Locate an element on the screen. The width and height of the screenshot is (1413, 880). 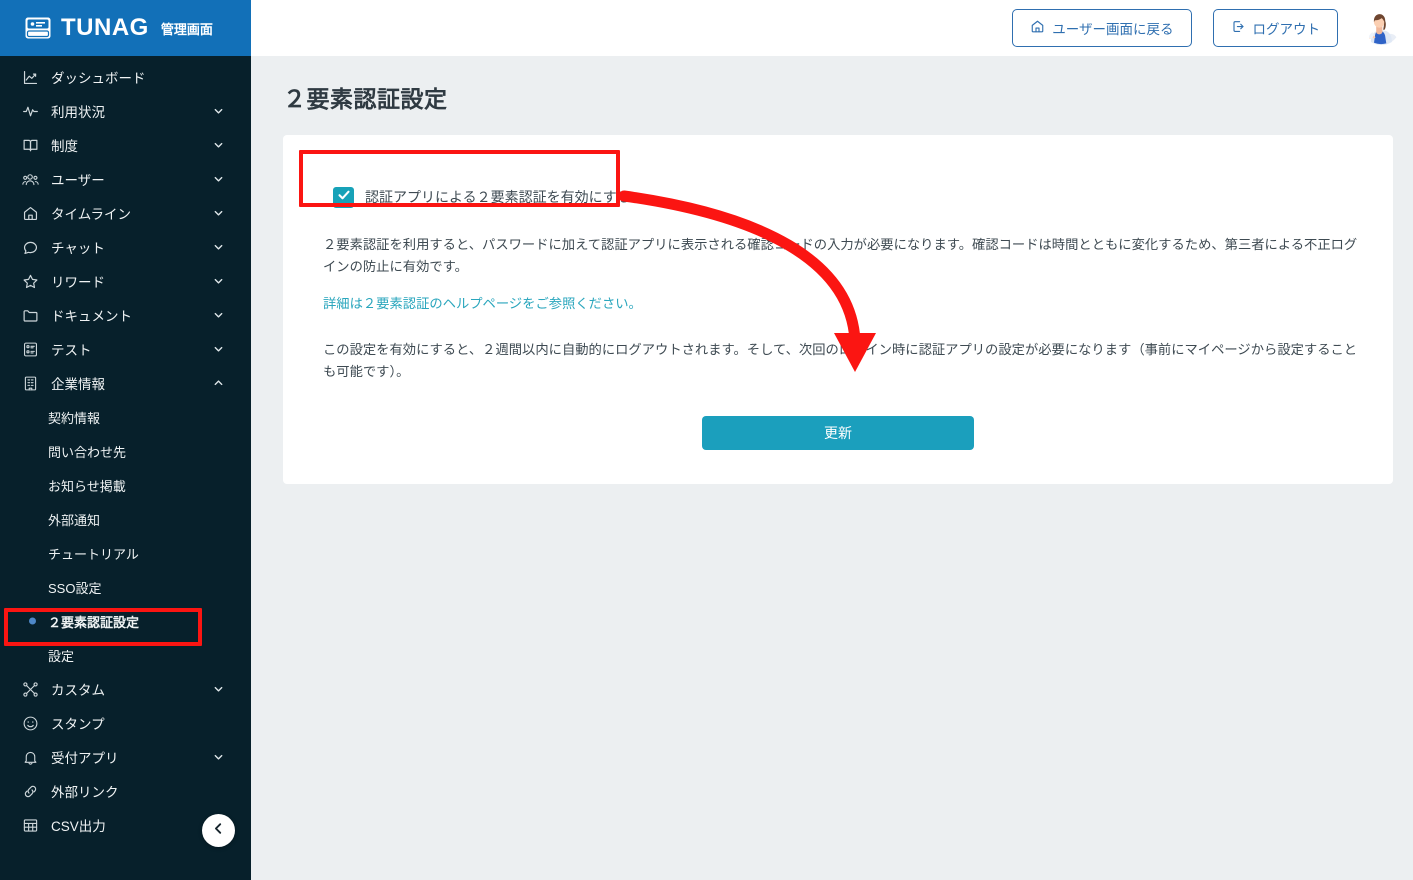
sidebar-subitem-external-notification: 外部通知 is located at coordinates (125, 519).